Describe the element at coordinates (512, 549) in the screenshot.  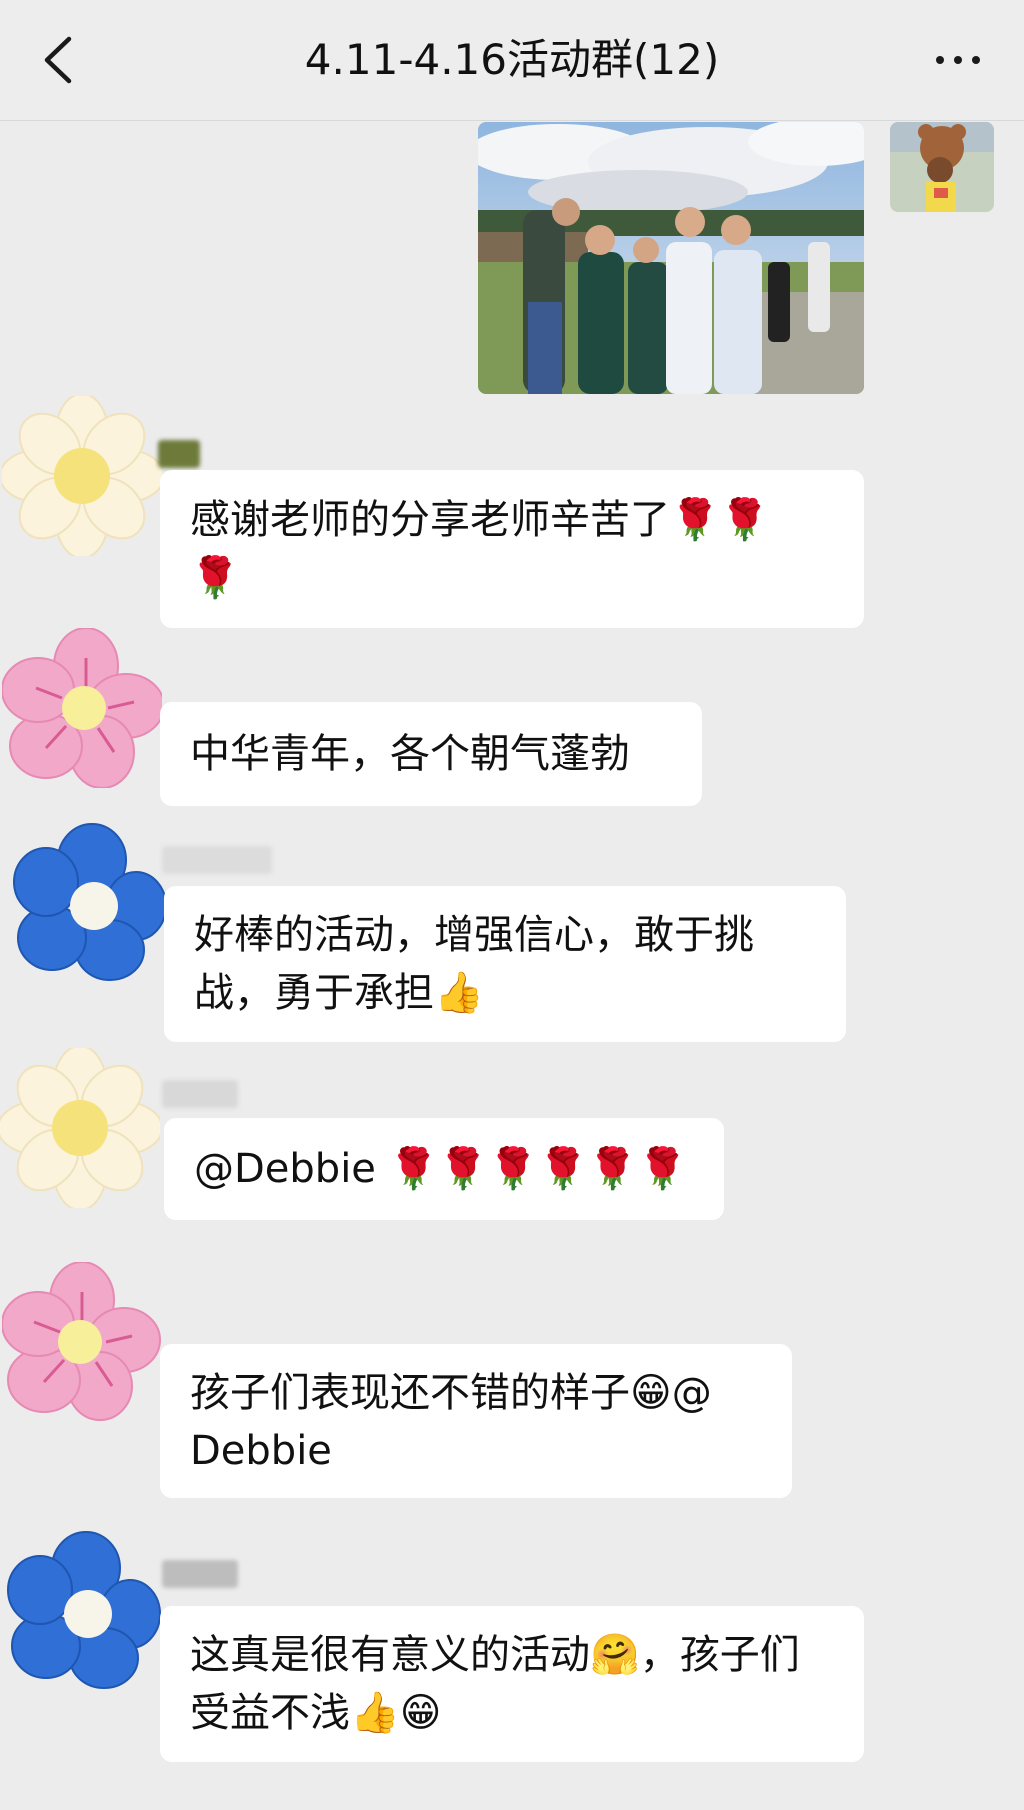
I see `message-bubble: 感谢老师的分享老师辛苦了🌹🌹 🌹` at that location.